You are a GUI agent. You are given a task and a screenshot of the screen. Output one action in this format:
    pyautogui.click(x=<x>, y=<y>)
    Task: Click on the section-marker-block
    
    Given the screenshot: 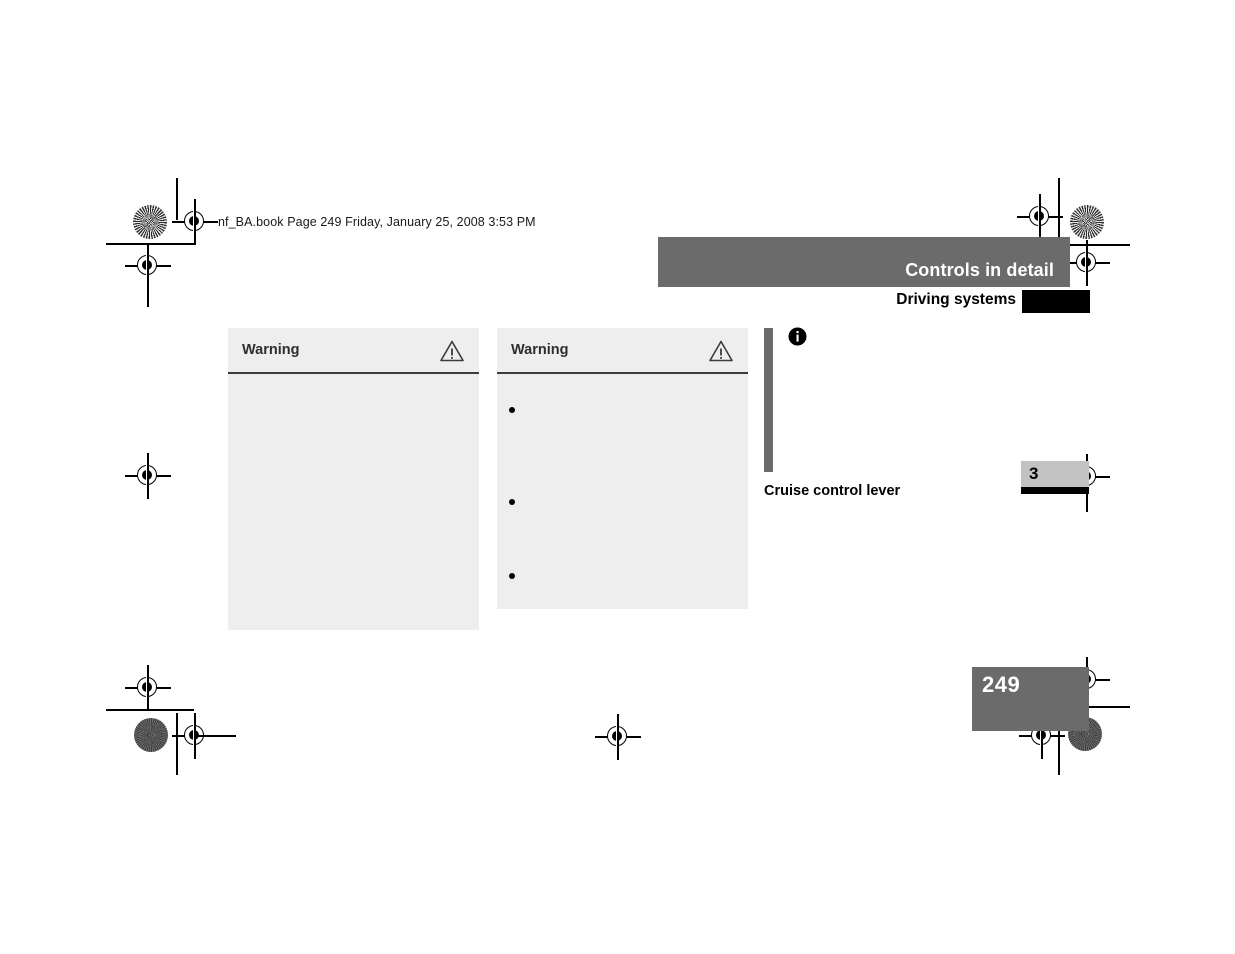 What is the action you would take?
    pyautogui.click(x=1056, y=301)
    